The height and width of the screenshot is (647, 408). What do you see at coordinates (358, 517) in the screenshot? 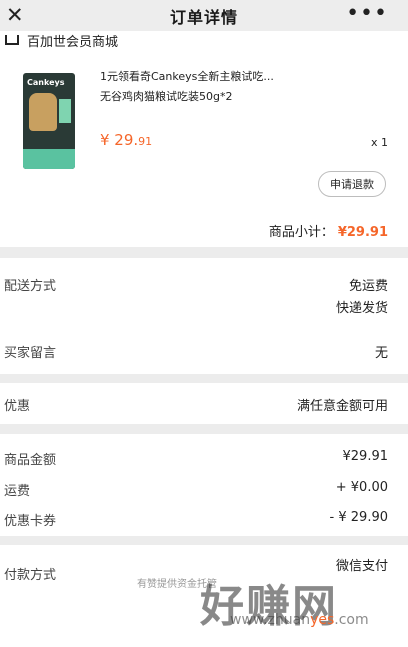
I see `coupon-value: - ¥ 29.90` at bounding box center [358, 517].